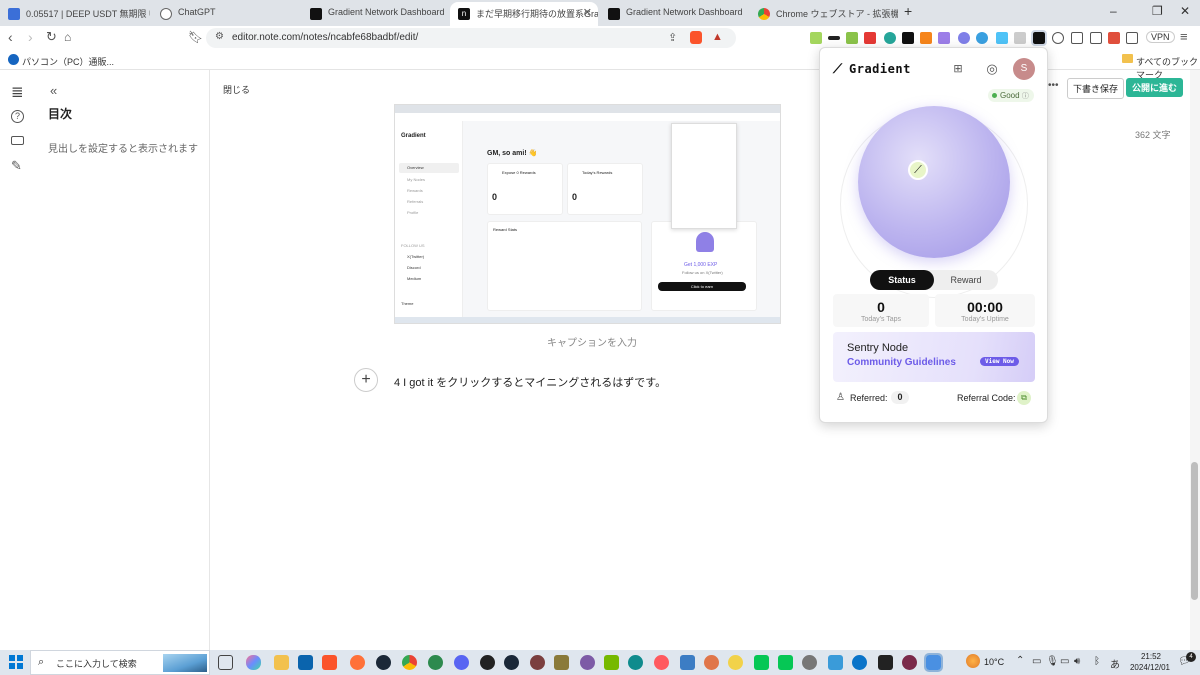  Describe the element at coordinates (933, 662) in the screenshot. I see `active-app-icon` at that location.